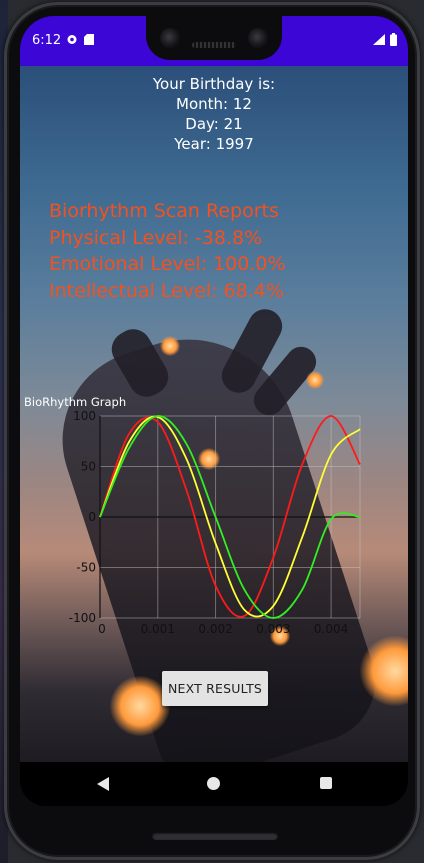 The image size is (424, 863). I want to click on x-tick-label: 0.002, so click(215, 629).